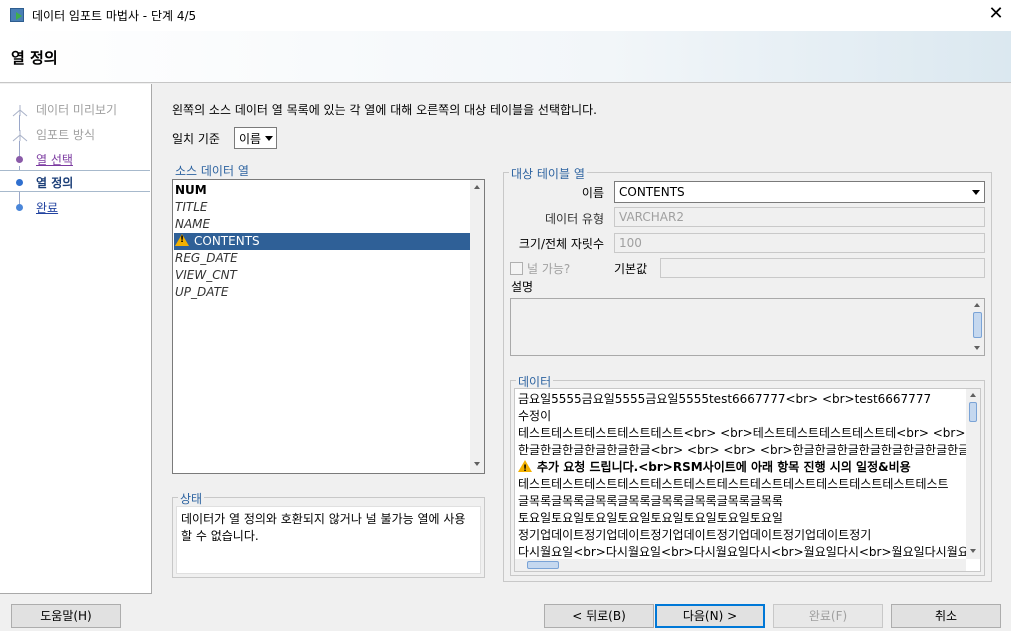 The width and height of the screenshot is (1011, 631). I want to click on data-line: 글목록글목록글목록글목록글목록글목록글목록글목록, so click(650, 501).